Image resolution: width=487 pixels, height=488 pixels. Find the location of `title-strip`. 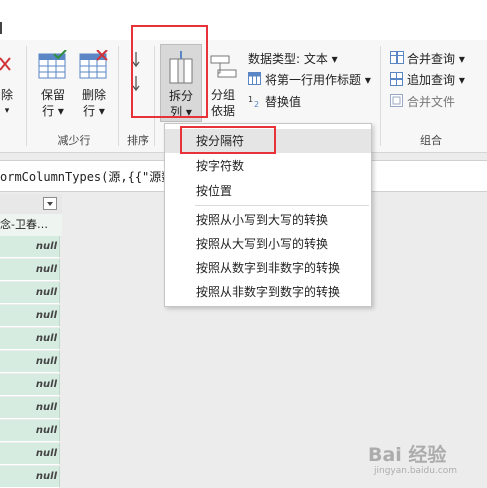

title-strip is located at coordinates (243, 20).